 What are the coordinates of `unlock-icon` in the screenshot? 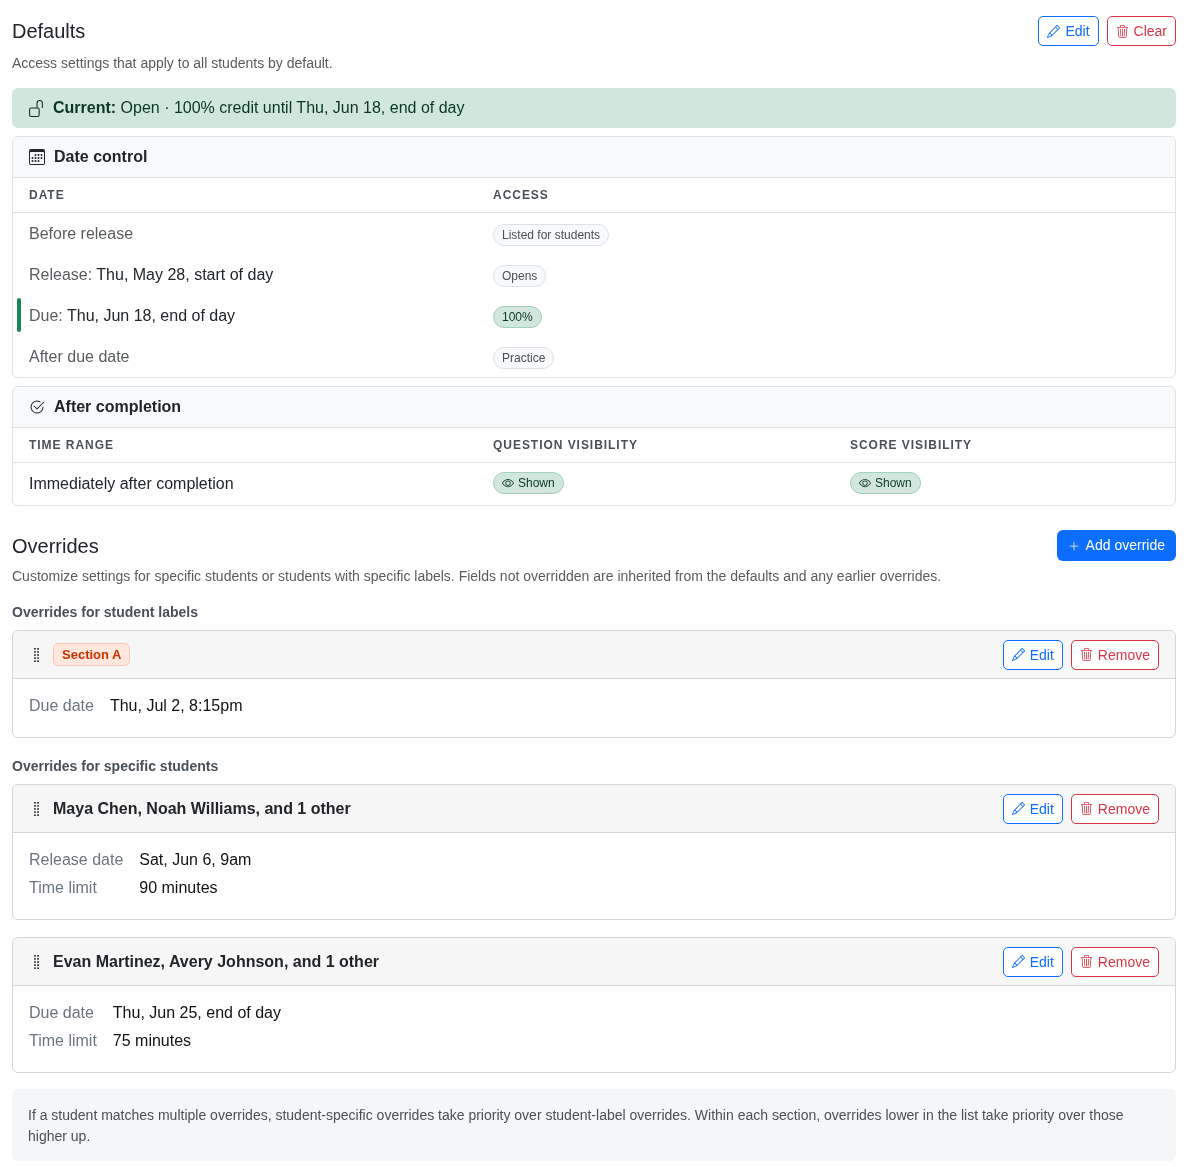 It's located at (36, 108).